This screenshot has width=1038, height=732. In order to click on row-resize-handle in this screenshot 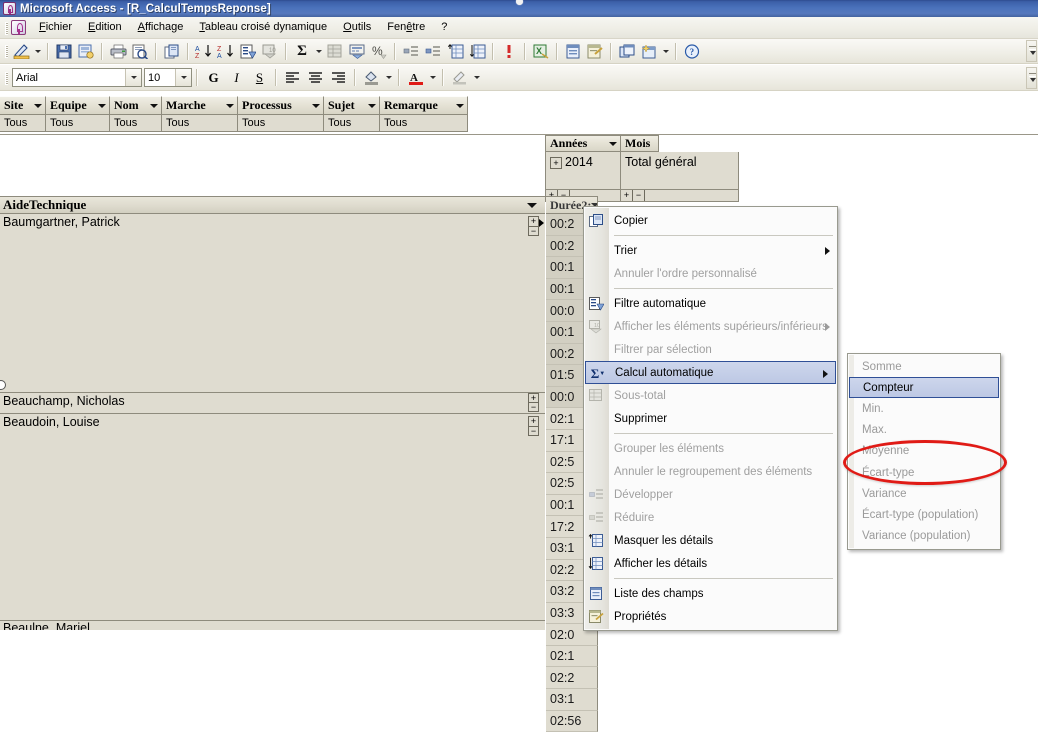, I will do `click(3, 385)`.